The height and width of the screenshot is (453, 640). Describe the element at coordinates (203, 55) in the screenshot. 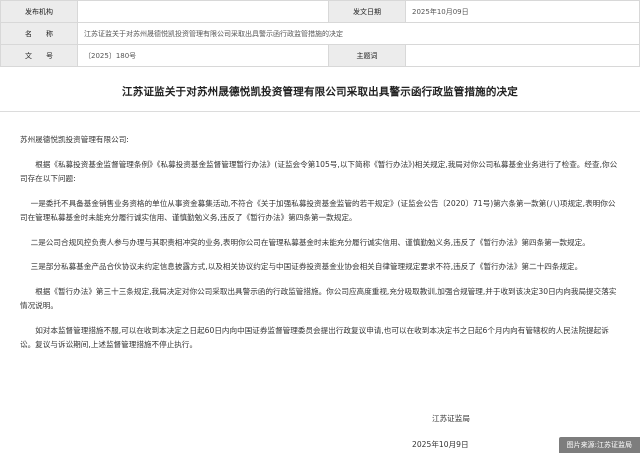

I see `doc-number-value: 〔2025〕180号` at that location.